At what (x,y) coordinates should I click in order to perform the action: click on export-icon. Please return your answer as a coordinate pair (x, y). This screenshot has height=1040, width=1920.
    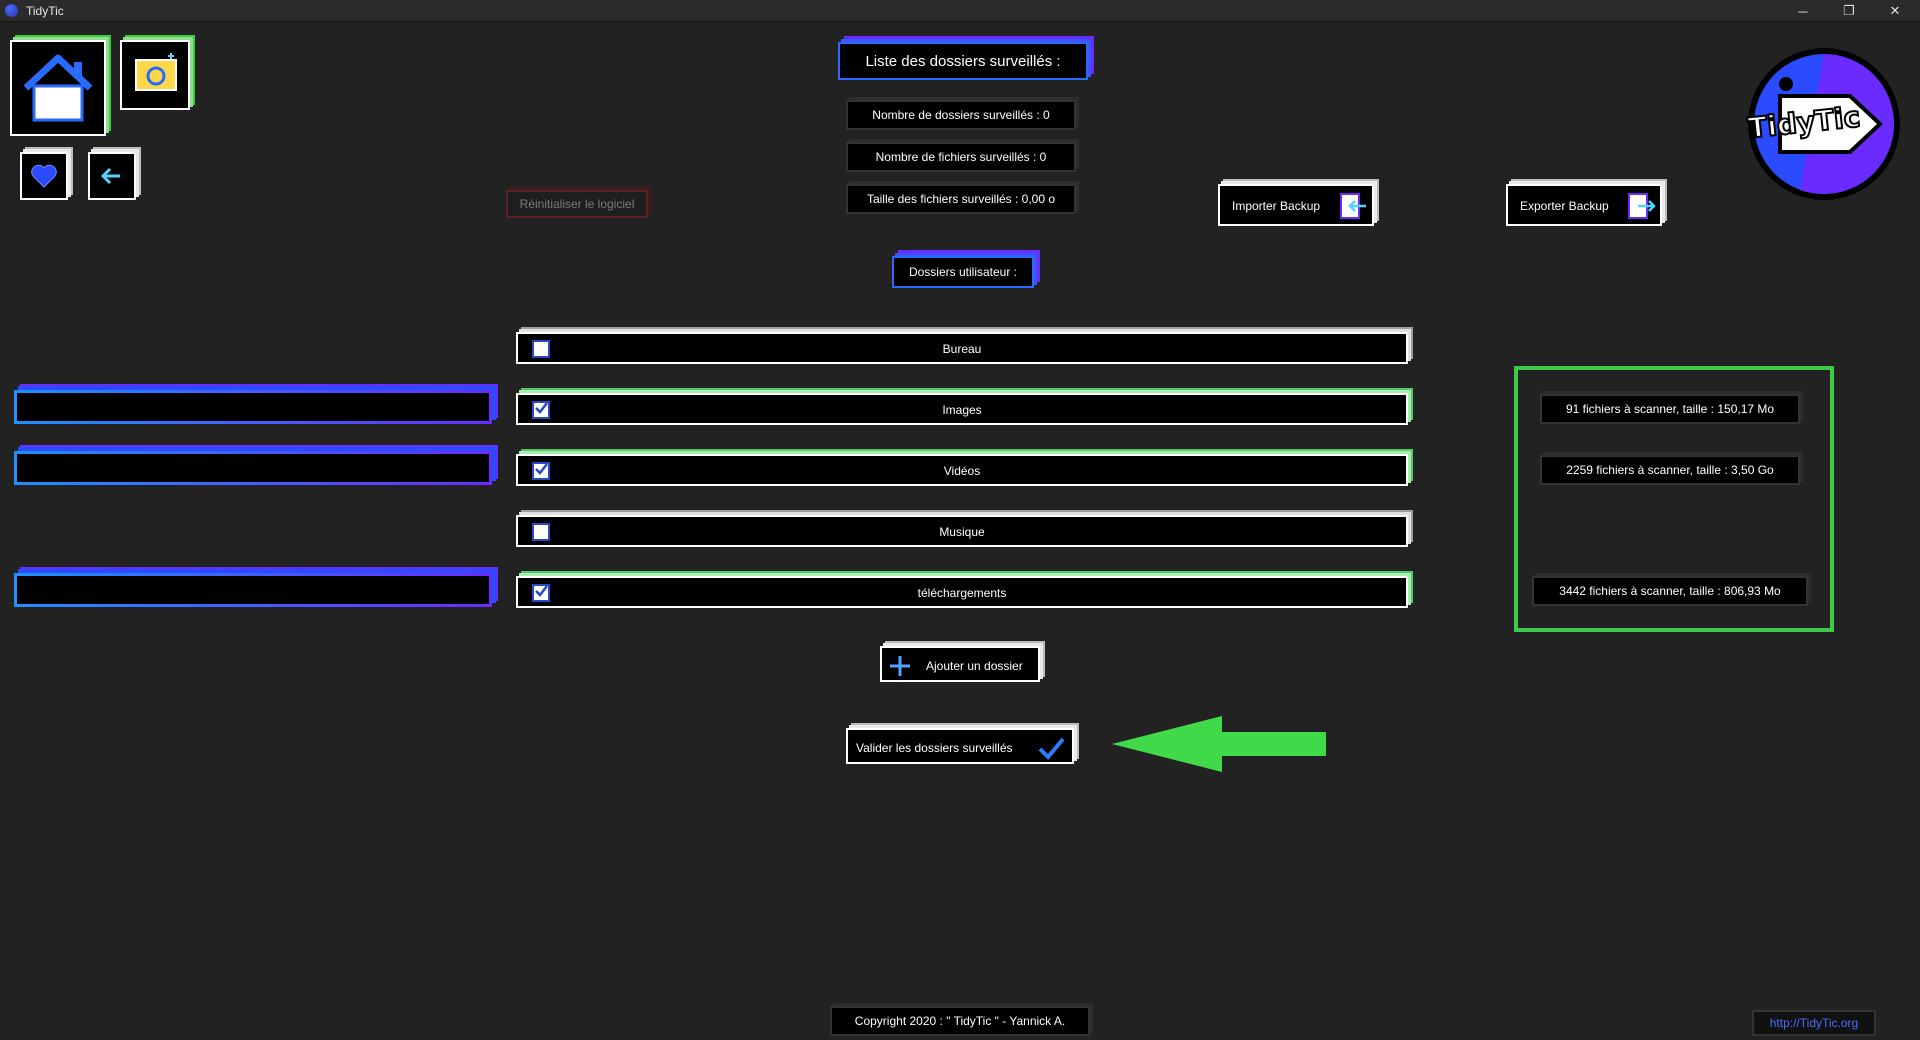
    Looking at the image, I should click on (1642, 206).